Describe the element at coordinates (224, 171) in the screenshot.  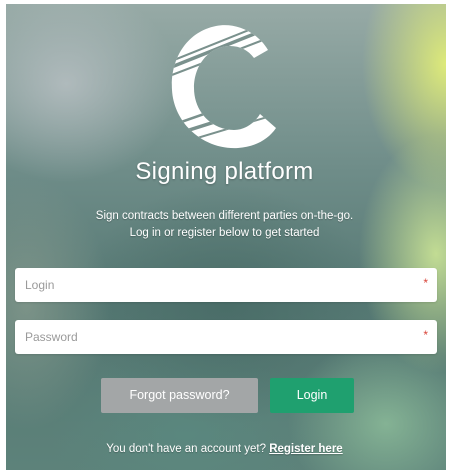
I see `page-title: Signing platform` at that location.